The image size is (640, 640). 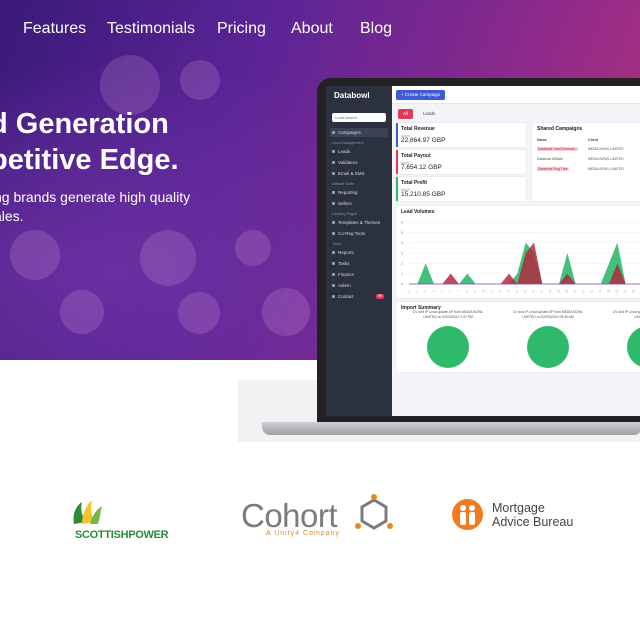 I want to click on sidebar-section-heading: Landing Pages, so click(x=345, y=214).